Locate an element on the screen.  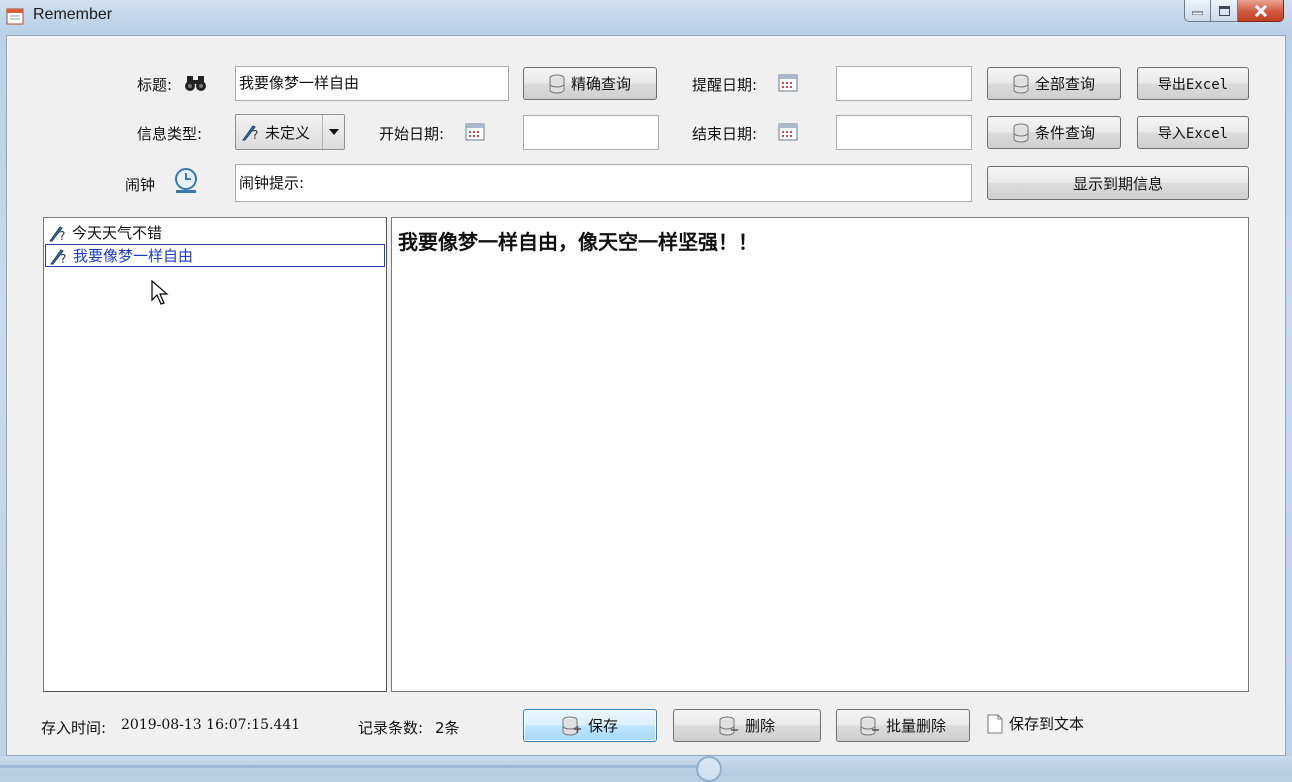
minimize-icon is located at coordinates (1197, 13).